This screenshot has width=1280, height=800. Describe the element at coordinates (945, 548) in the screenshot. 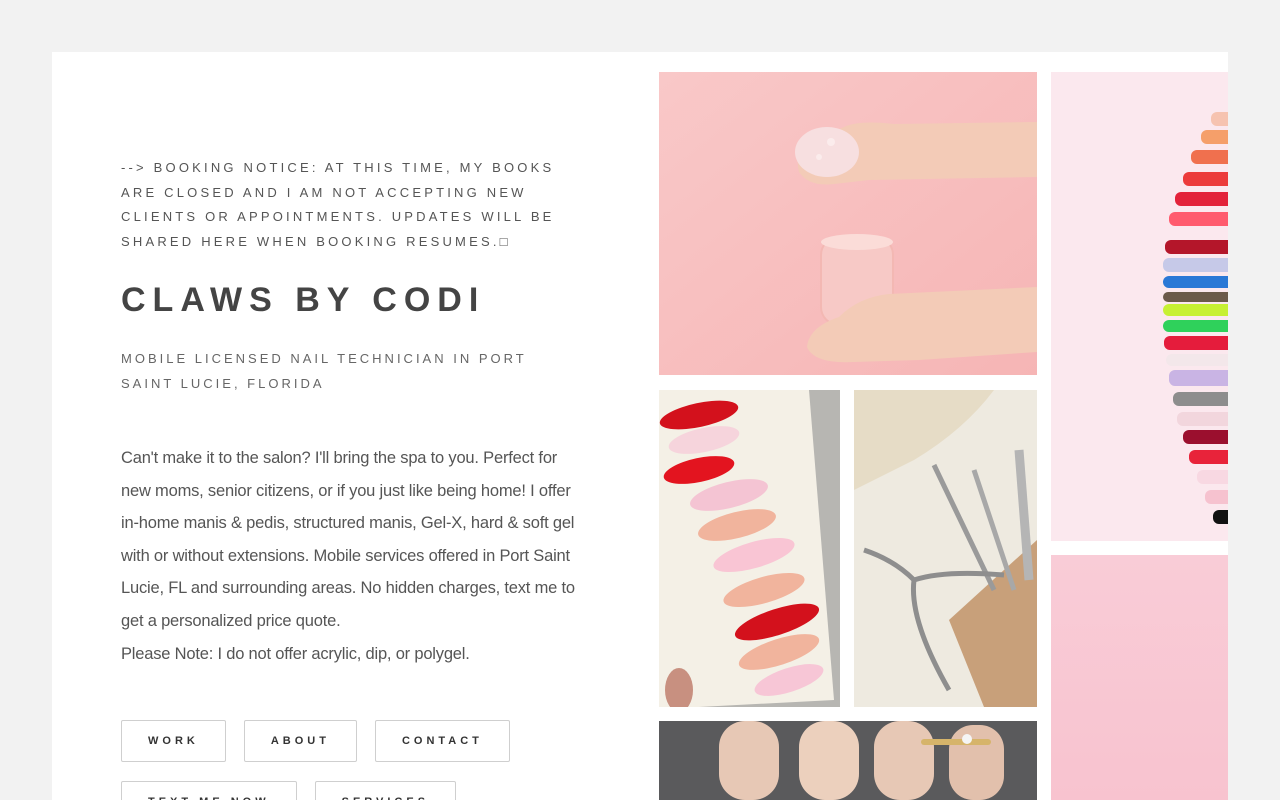

I see `cuticle-tools-photo` at that location.